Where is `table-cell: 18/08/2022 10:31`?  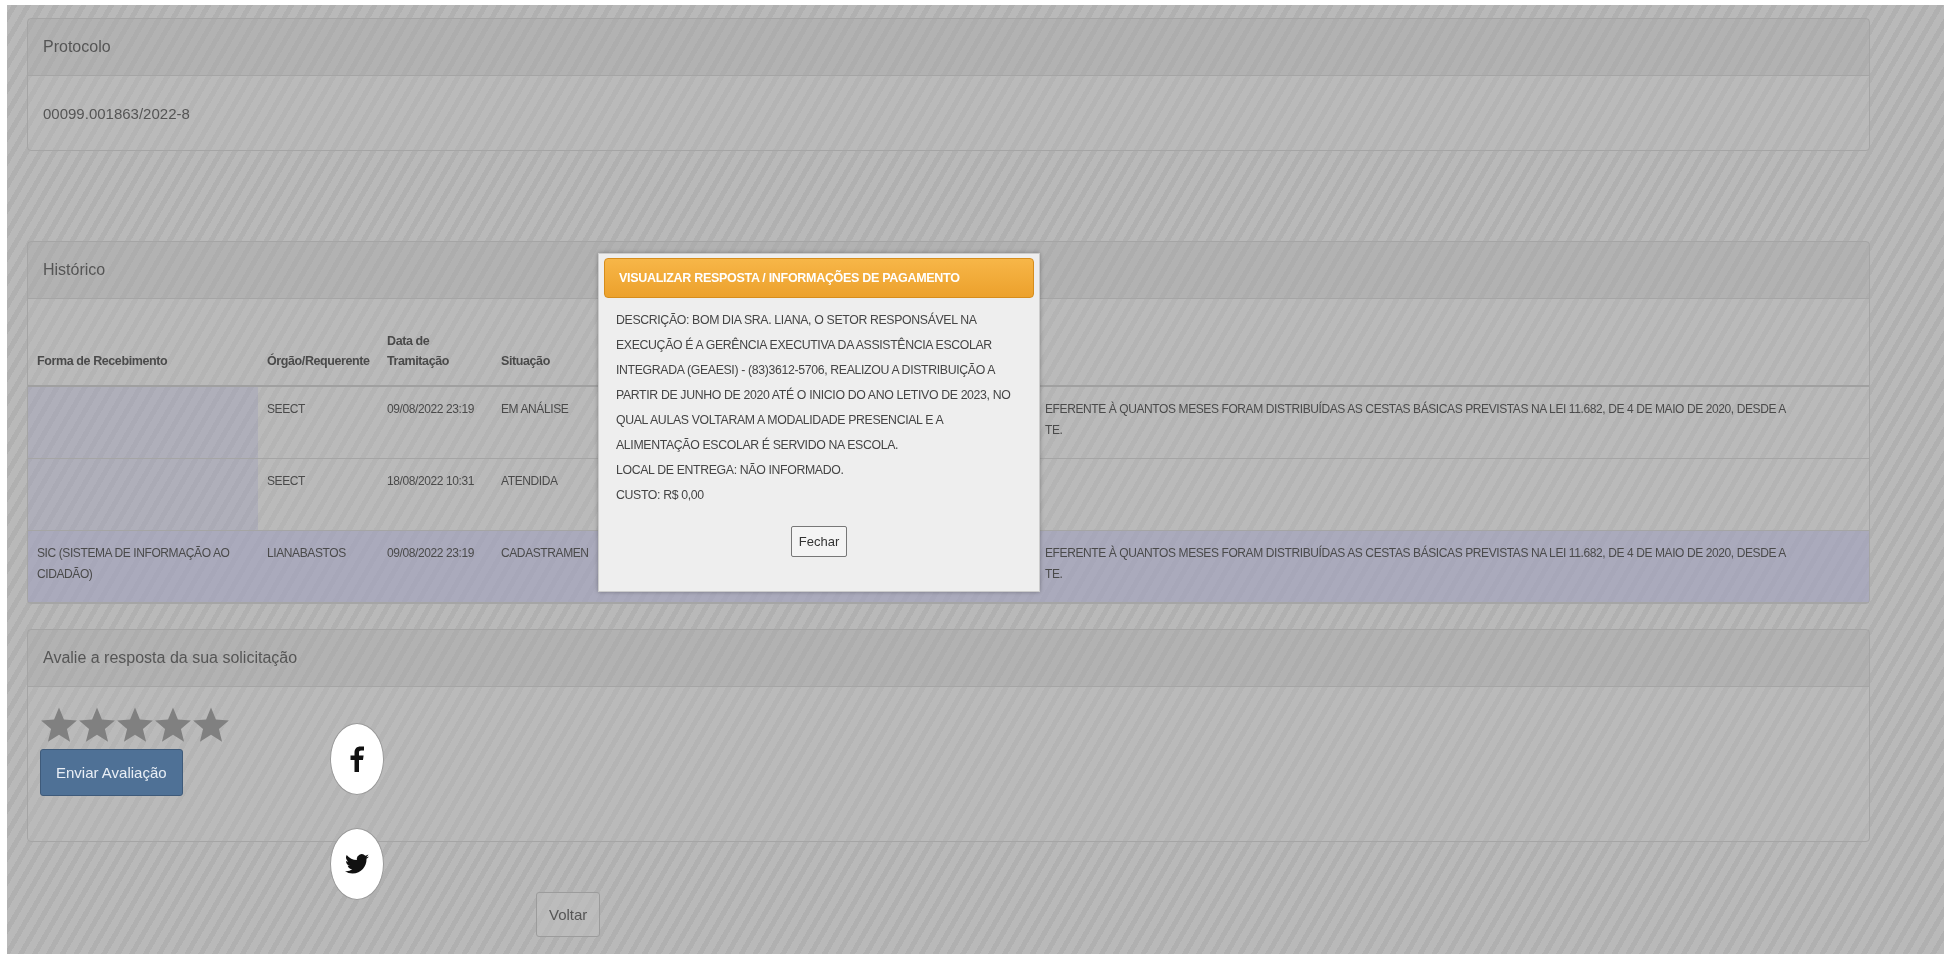
table-cell: 18/08/2022 10:31 is located at coordinates (435, 495).